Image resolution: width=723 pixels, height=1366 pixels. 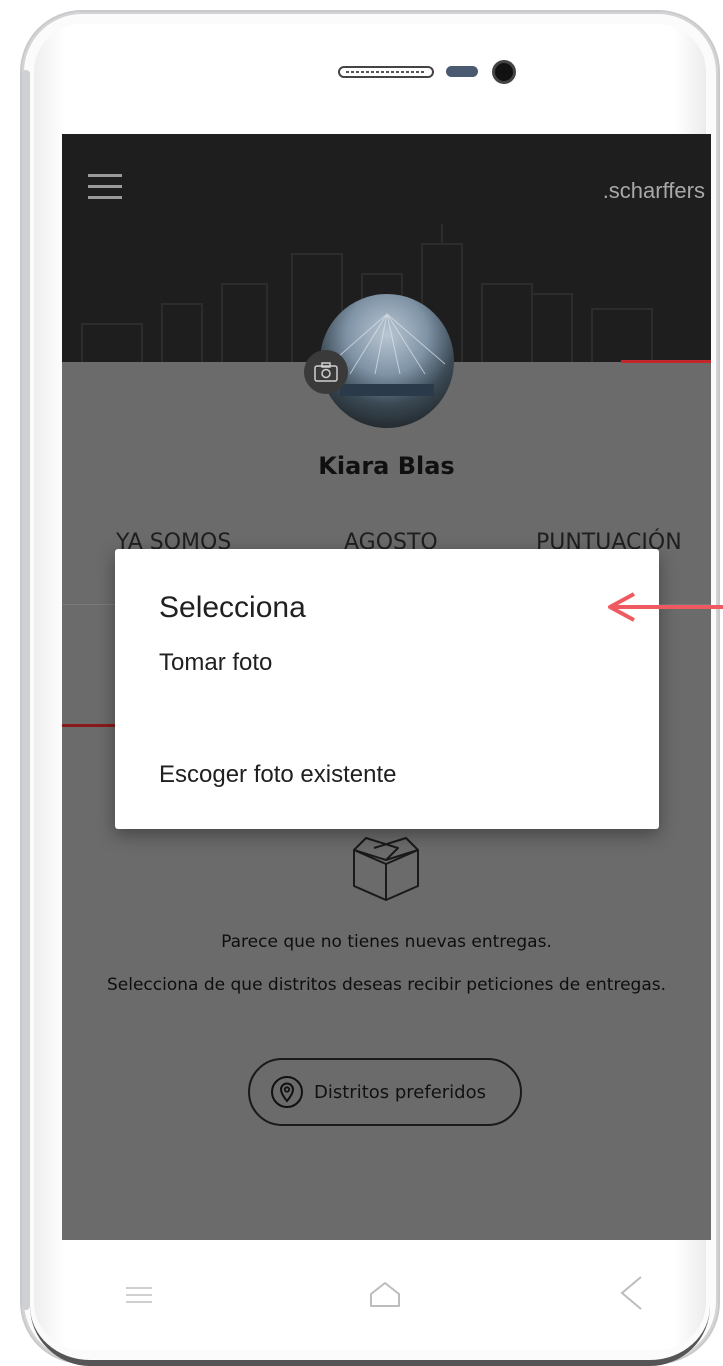 I want to click on annotation-arrow-icon, so click(x=665, y=607).